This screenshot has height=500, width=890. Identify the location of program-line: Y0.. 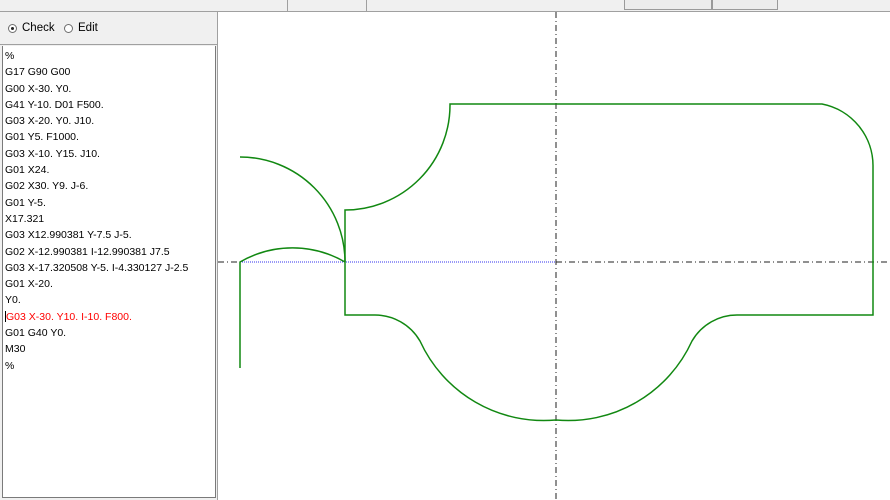
(110, 300).